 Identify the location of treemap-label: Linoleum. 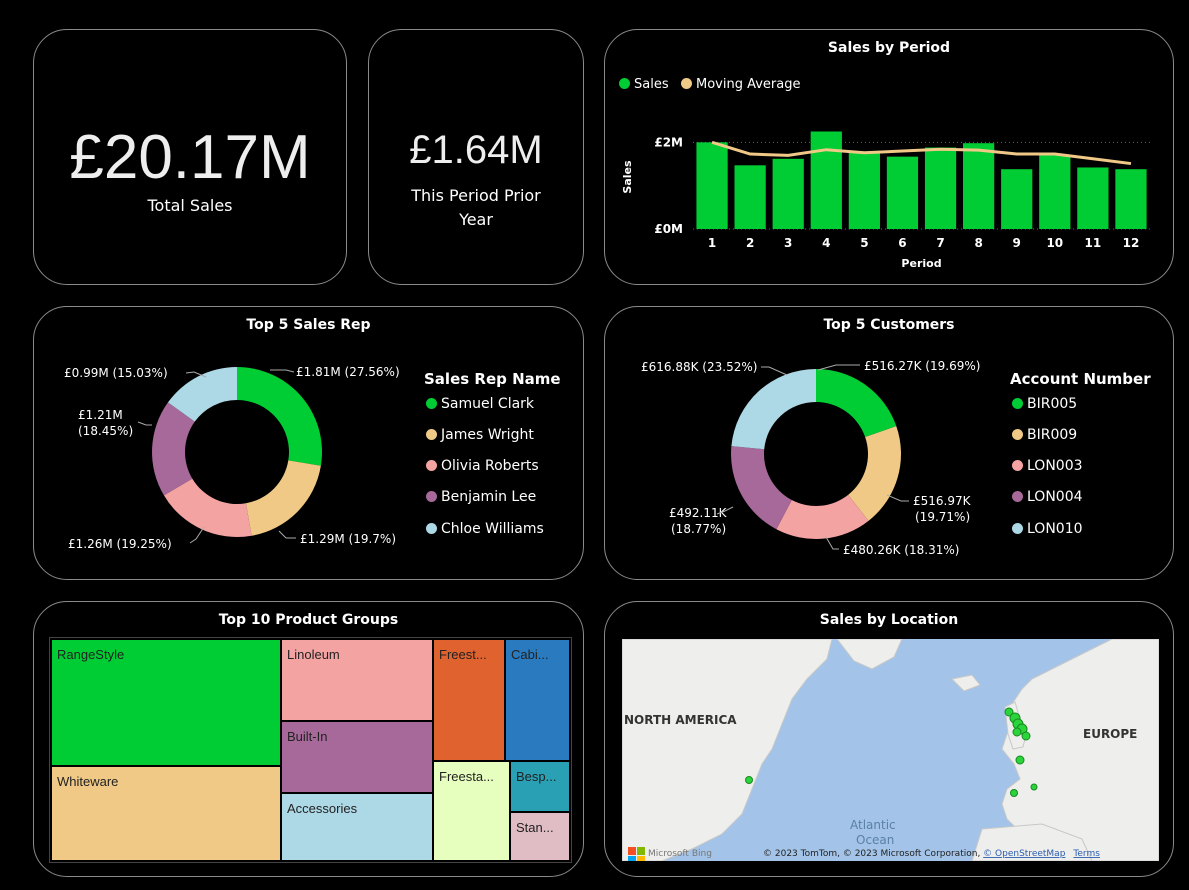
(313, 654).